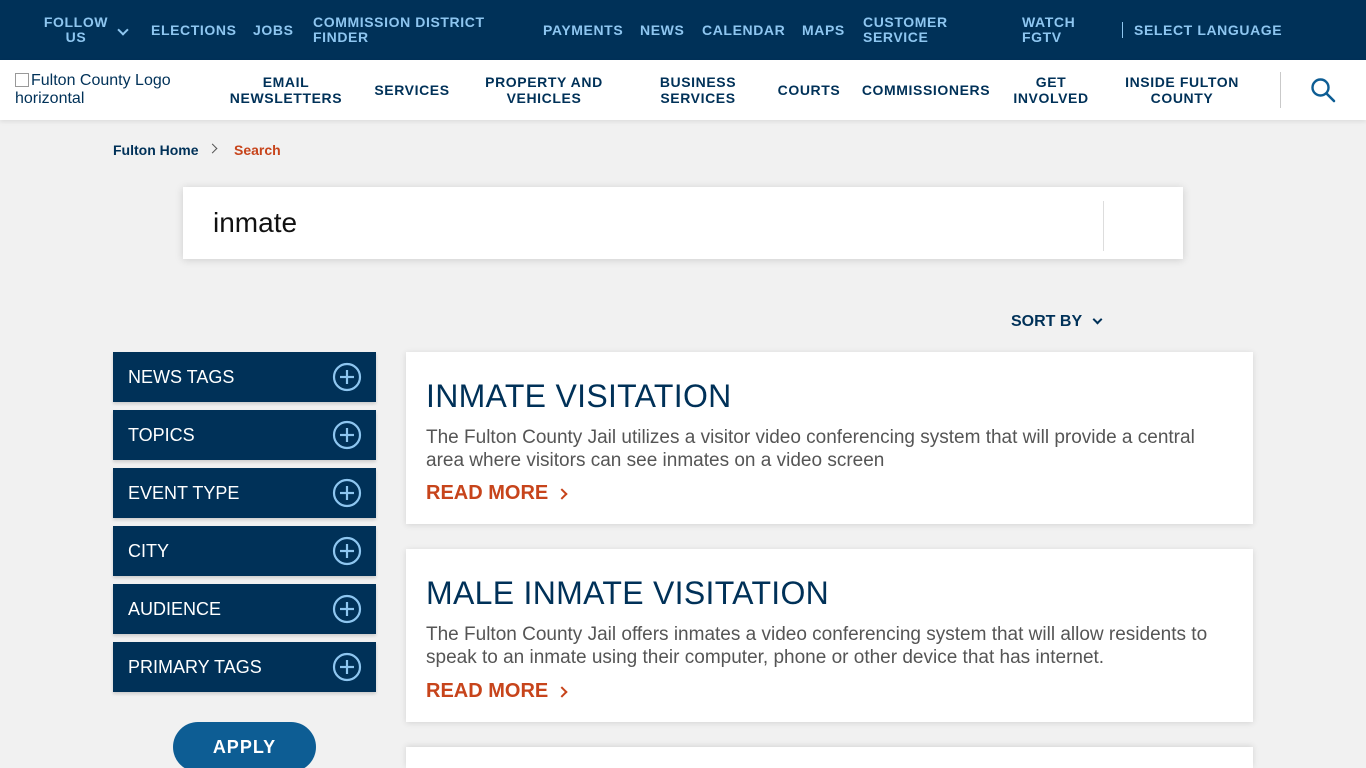 The height and width of the screenshot is (768, 1366). Describe the element at coordinates (244, 609) in the screenshot. I see `filter-audience: AUDIENCE` at that location.